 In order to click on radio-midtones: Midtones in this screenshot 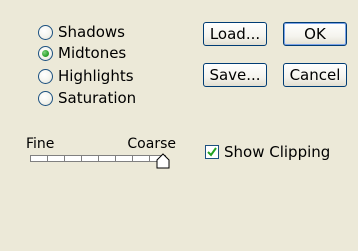, I will do `click(82, 53)`.